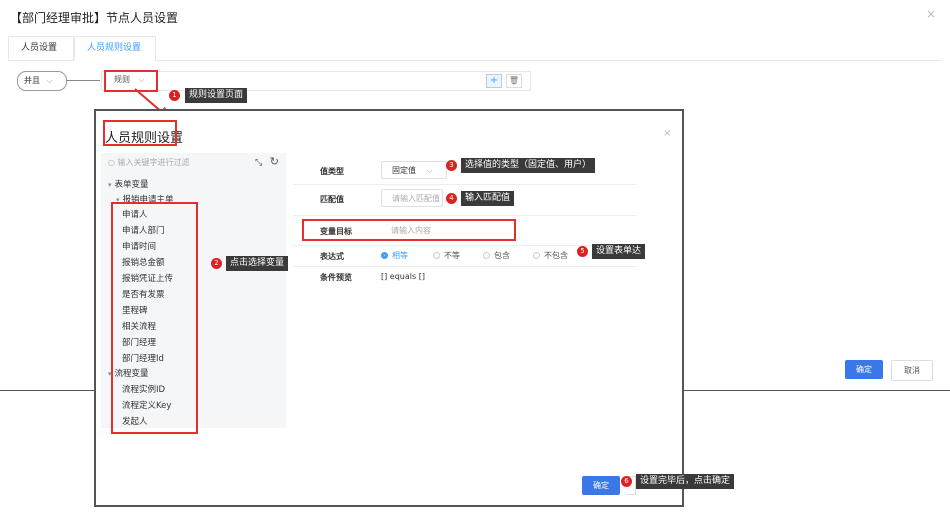  What do you see at coordinates (400, 255) in the screenshot?
I see `radio-label: 相等` at bounding box center [400, 255].